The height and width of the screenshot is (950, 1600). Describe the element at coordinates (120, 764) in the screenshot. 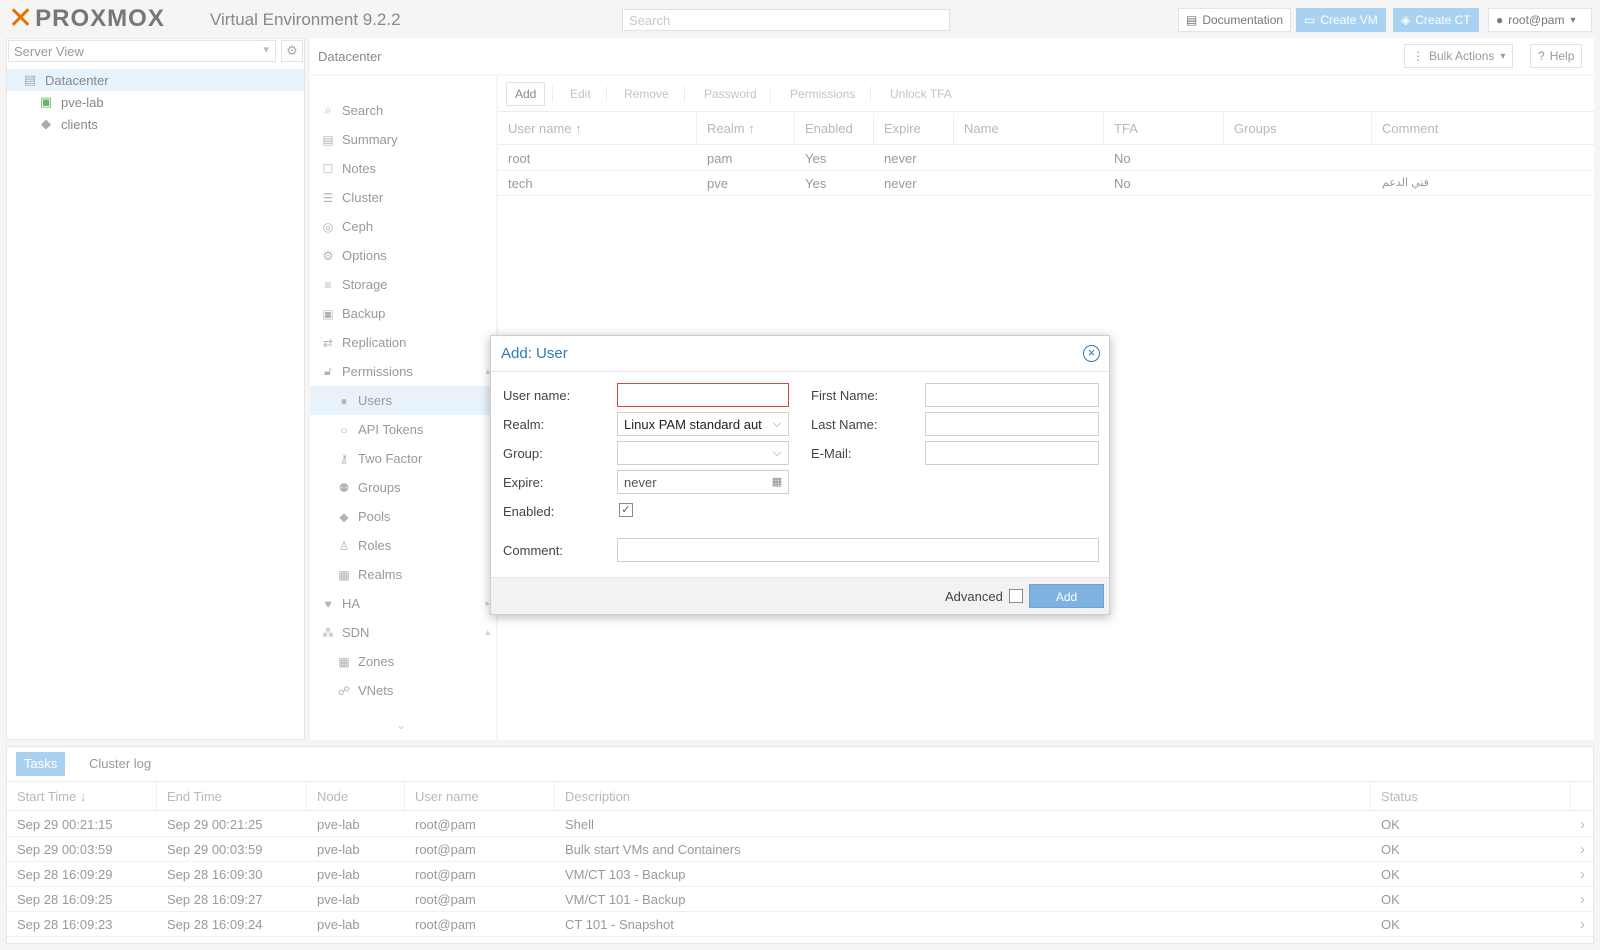

I see `tab-cluster-log: Cluster log` at that location.